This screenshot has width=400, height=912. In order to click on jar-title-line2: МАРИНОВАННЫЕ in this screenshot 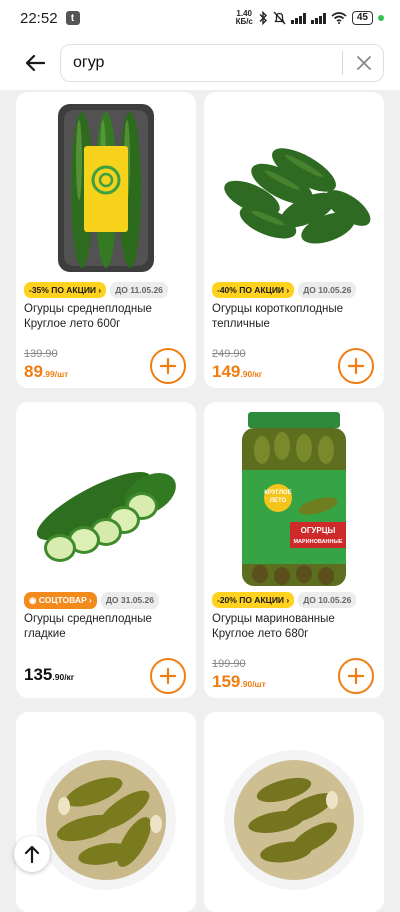, I will do `click(317, 542)`.